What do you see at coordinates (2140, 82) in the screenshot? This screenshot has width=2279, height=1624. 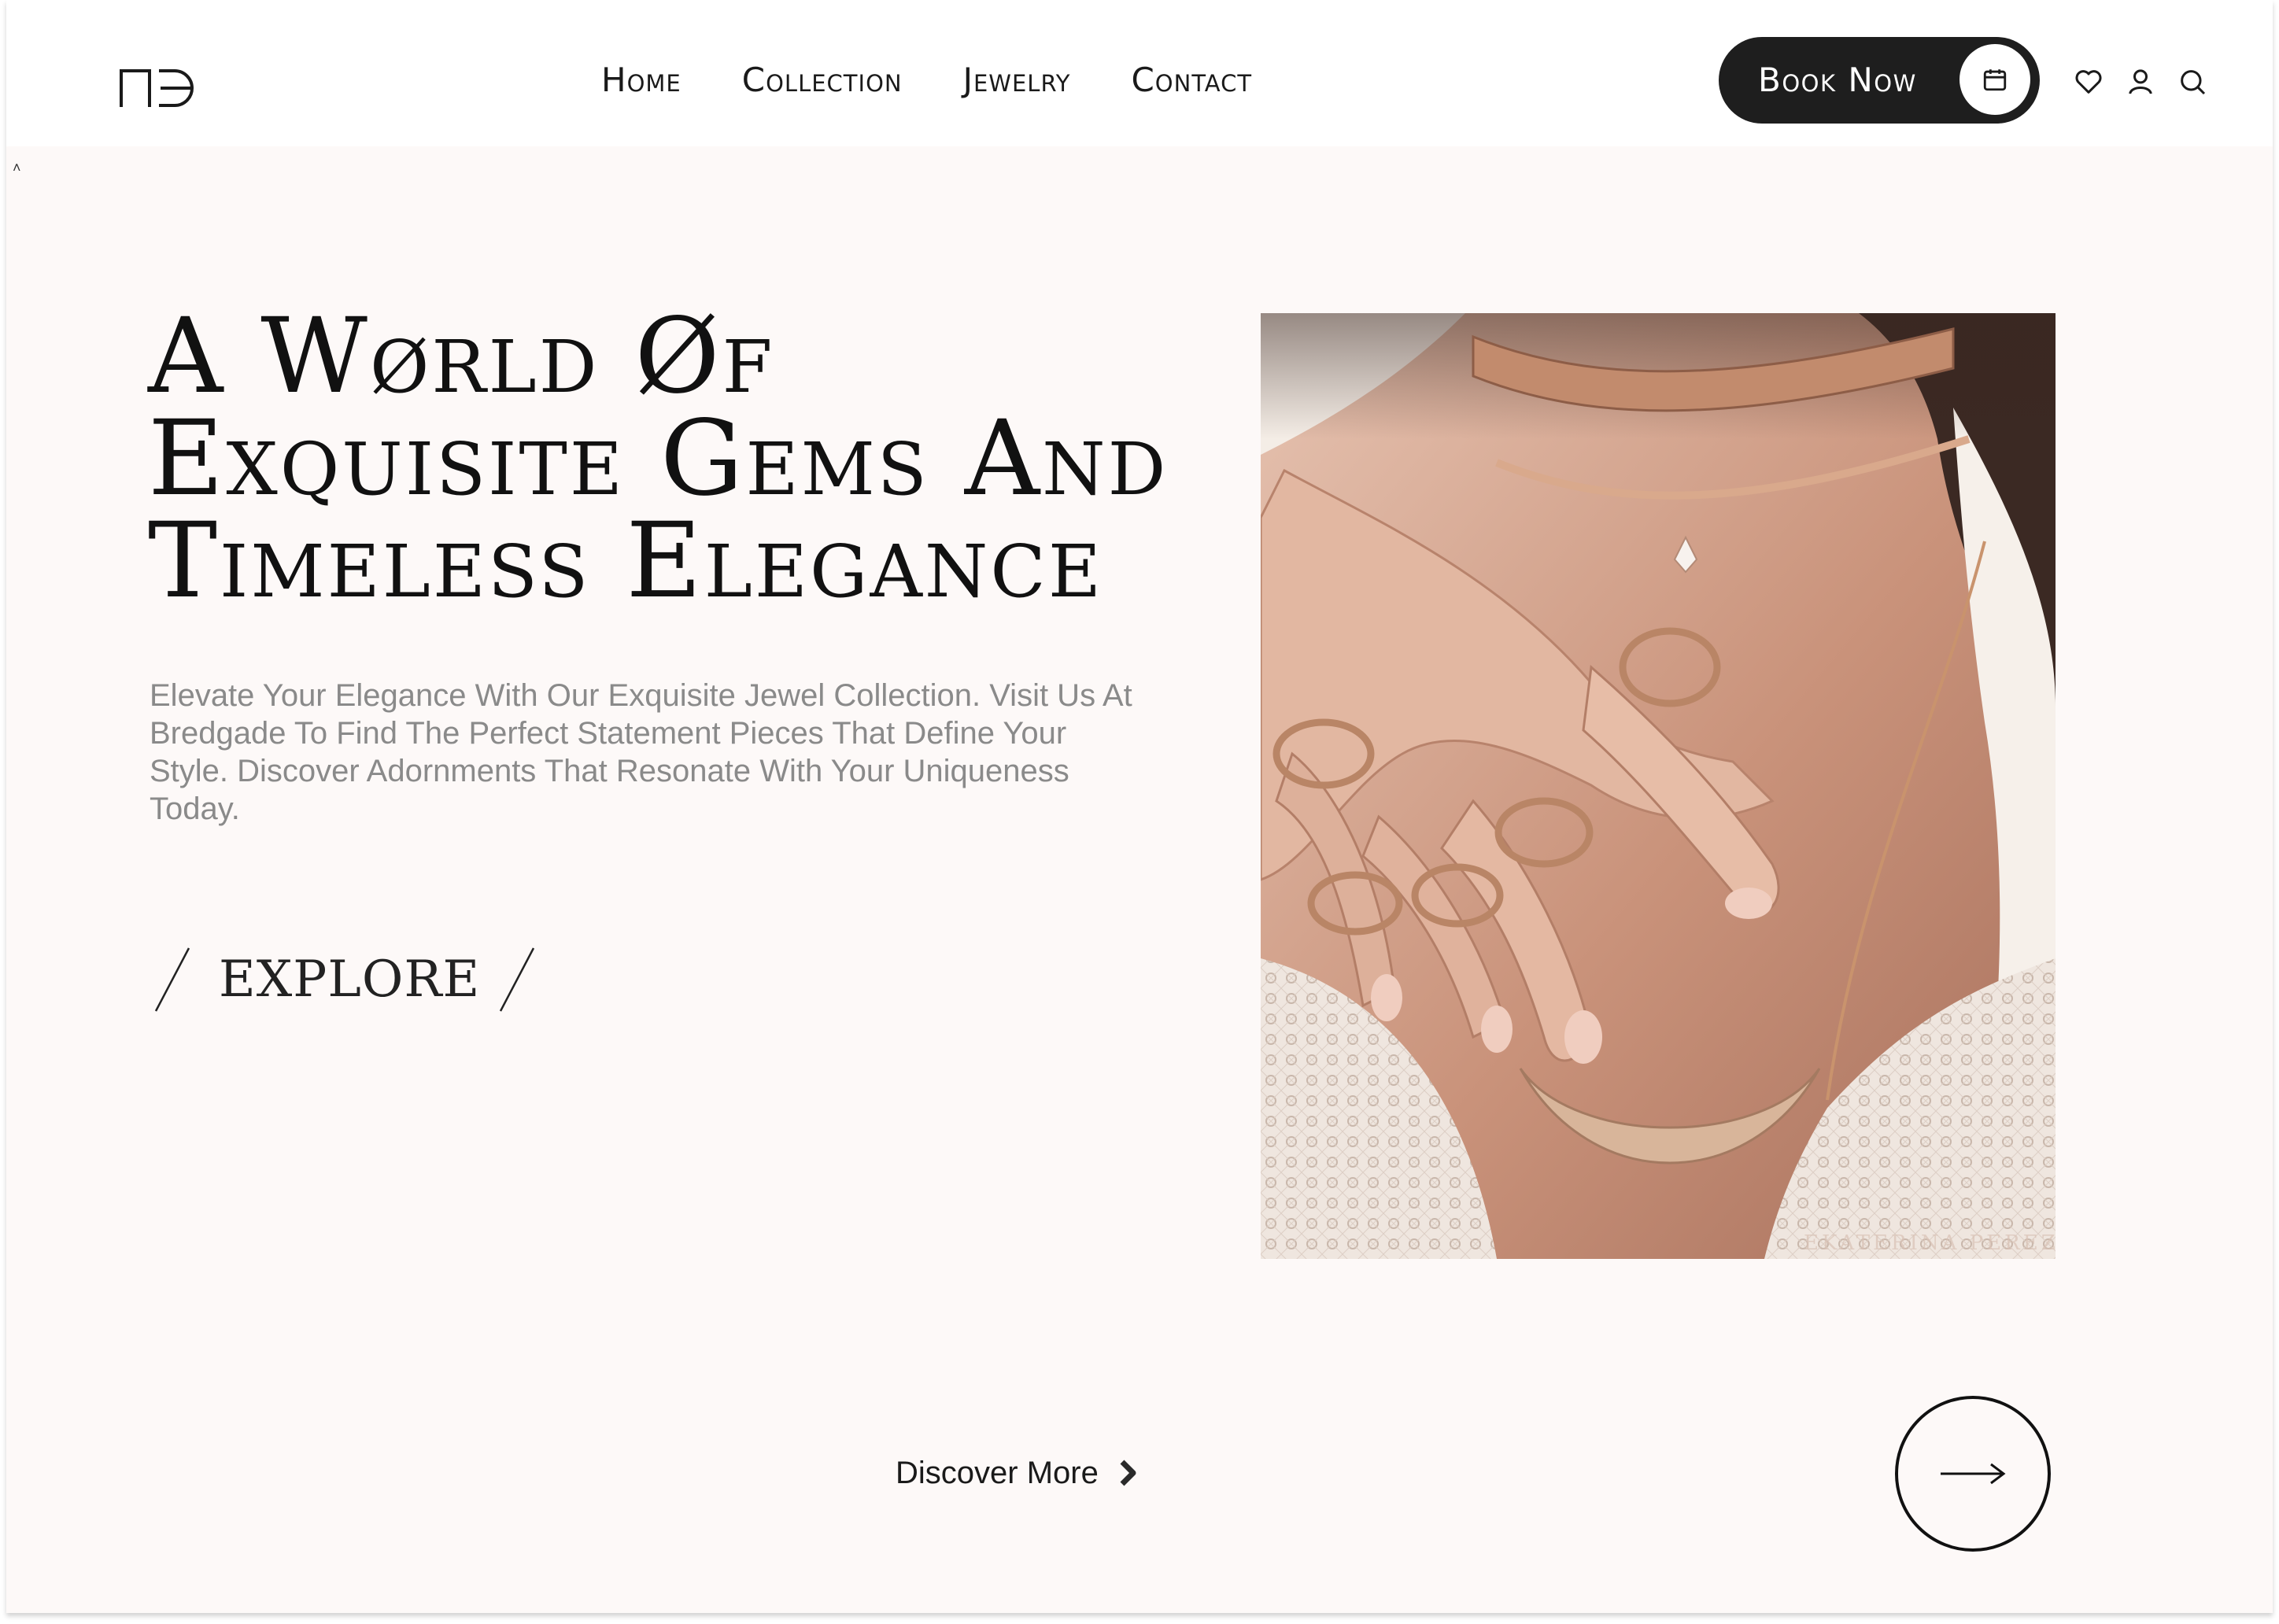 I see `user-icon` at bounding box center [2140, 82].